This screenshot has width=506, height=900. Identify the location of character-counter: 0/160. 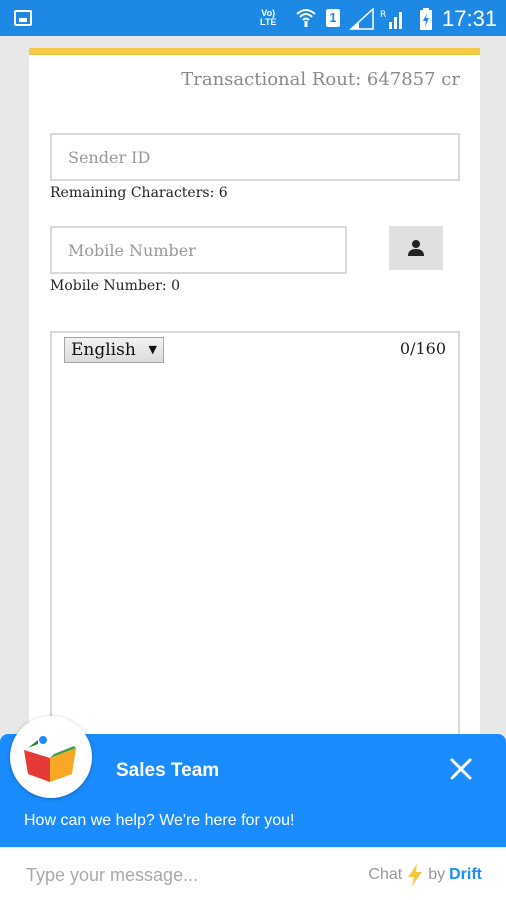
(422, 348).